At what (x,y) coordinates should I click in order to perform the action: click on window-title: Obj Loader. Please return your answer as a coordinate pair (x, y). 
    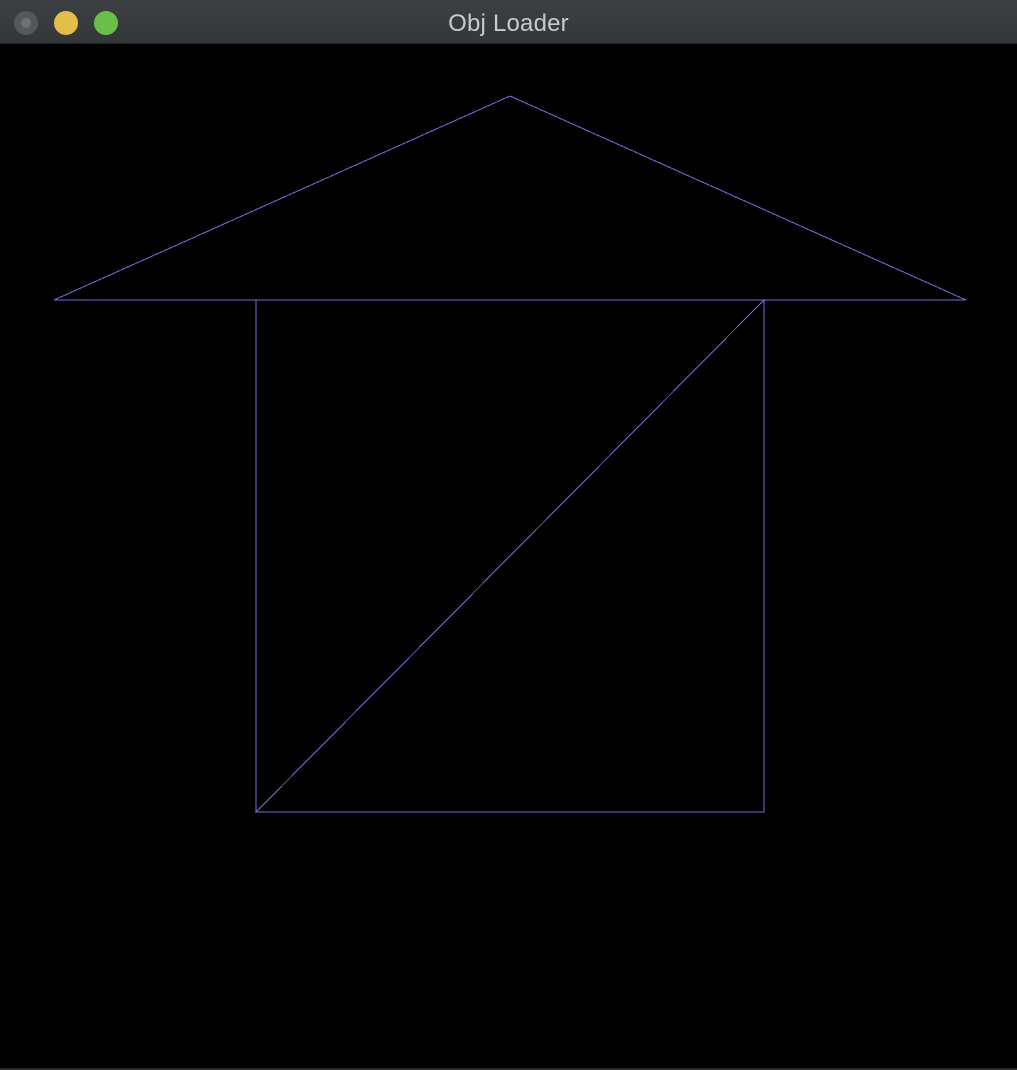
    Looking at the image, I should click on (508, 23).